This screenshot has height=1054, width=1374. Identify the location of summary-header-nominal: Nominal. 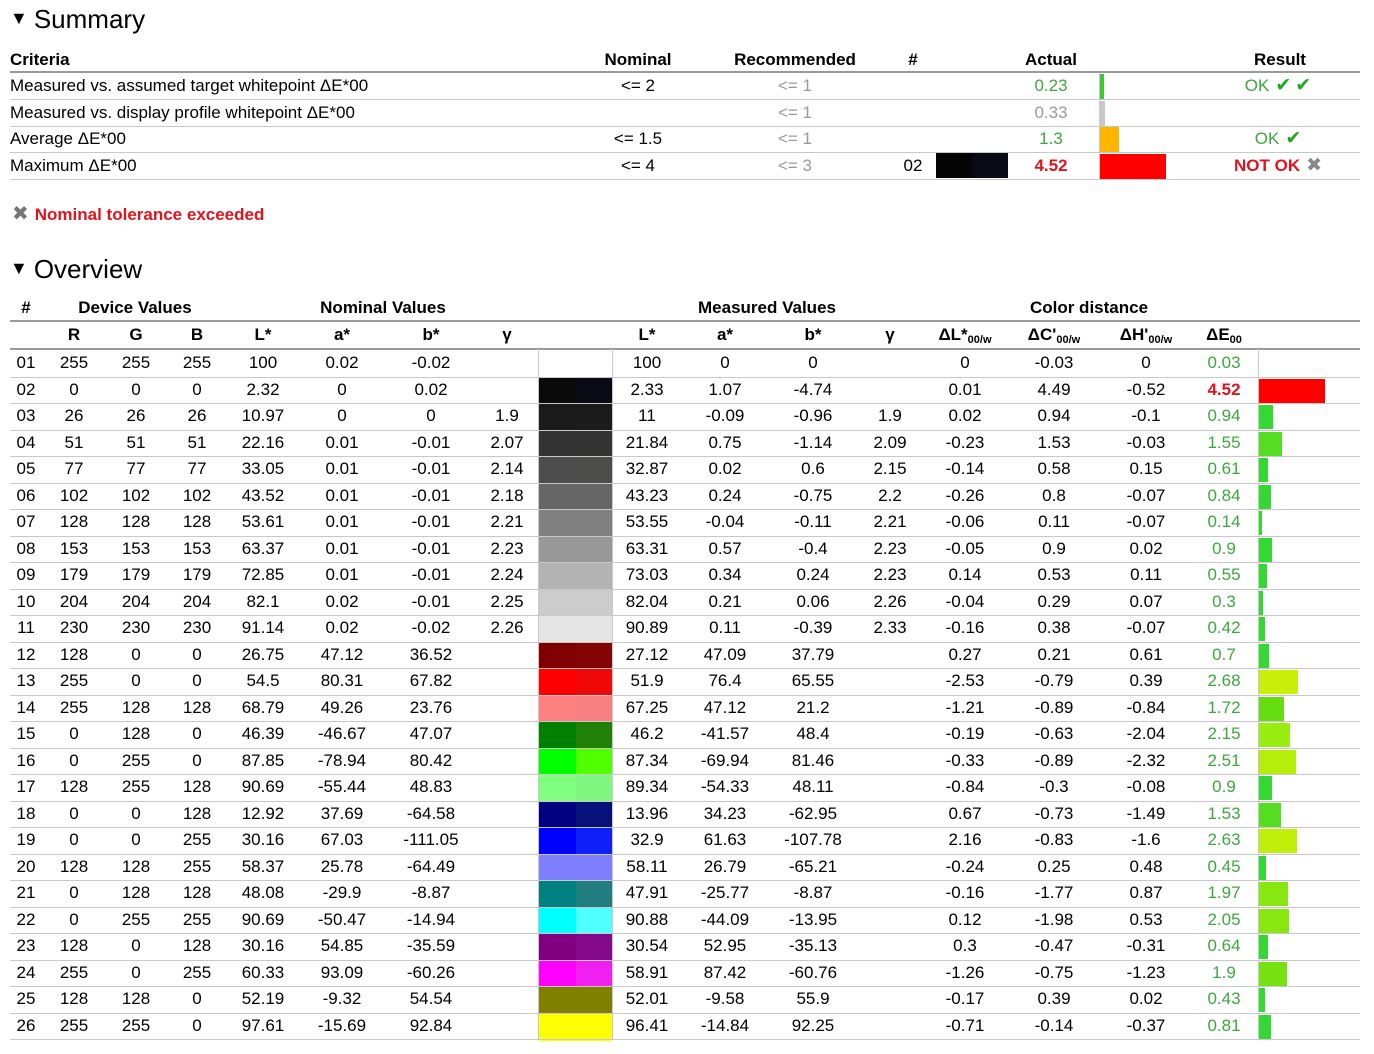
(638, 59).